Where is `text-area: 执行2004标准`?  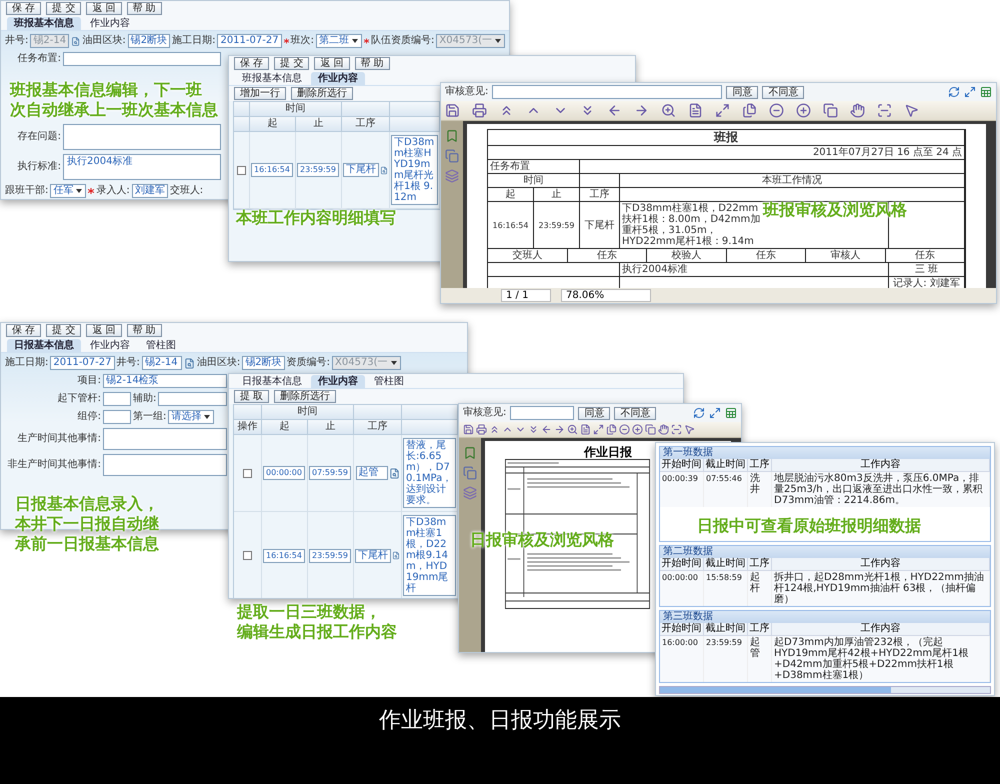 text-area: 执行2004标准 is located at coordinates (142, 167).